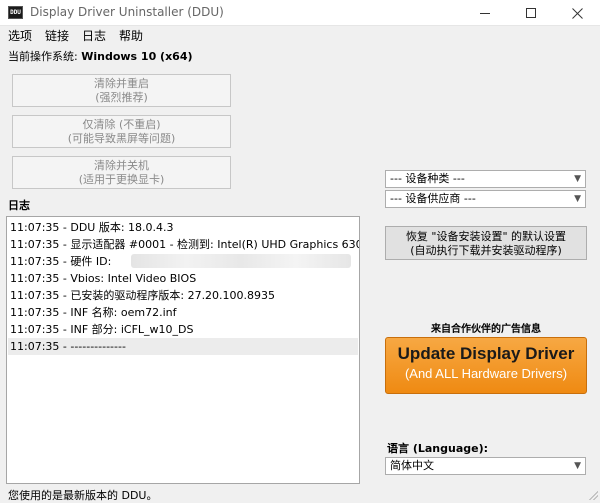  I want to click on clean-restart-button: 清除并重启 (强烈推荐), so click(121, 90).